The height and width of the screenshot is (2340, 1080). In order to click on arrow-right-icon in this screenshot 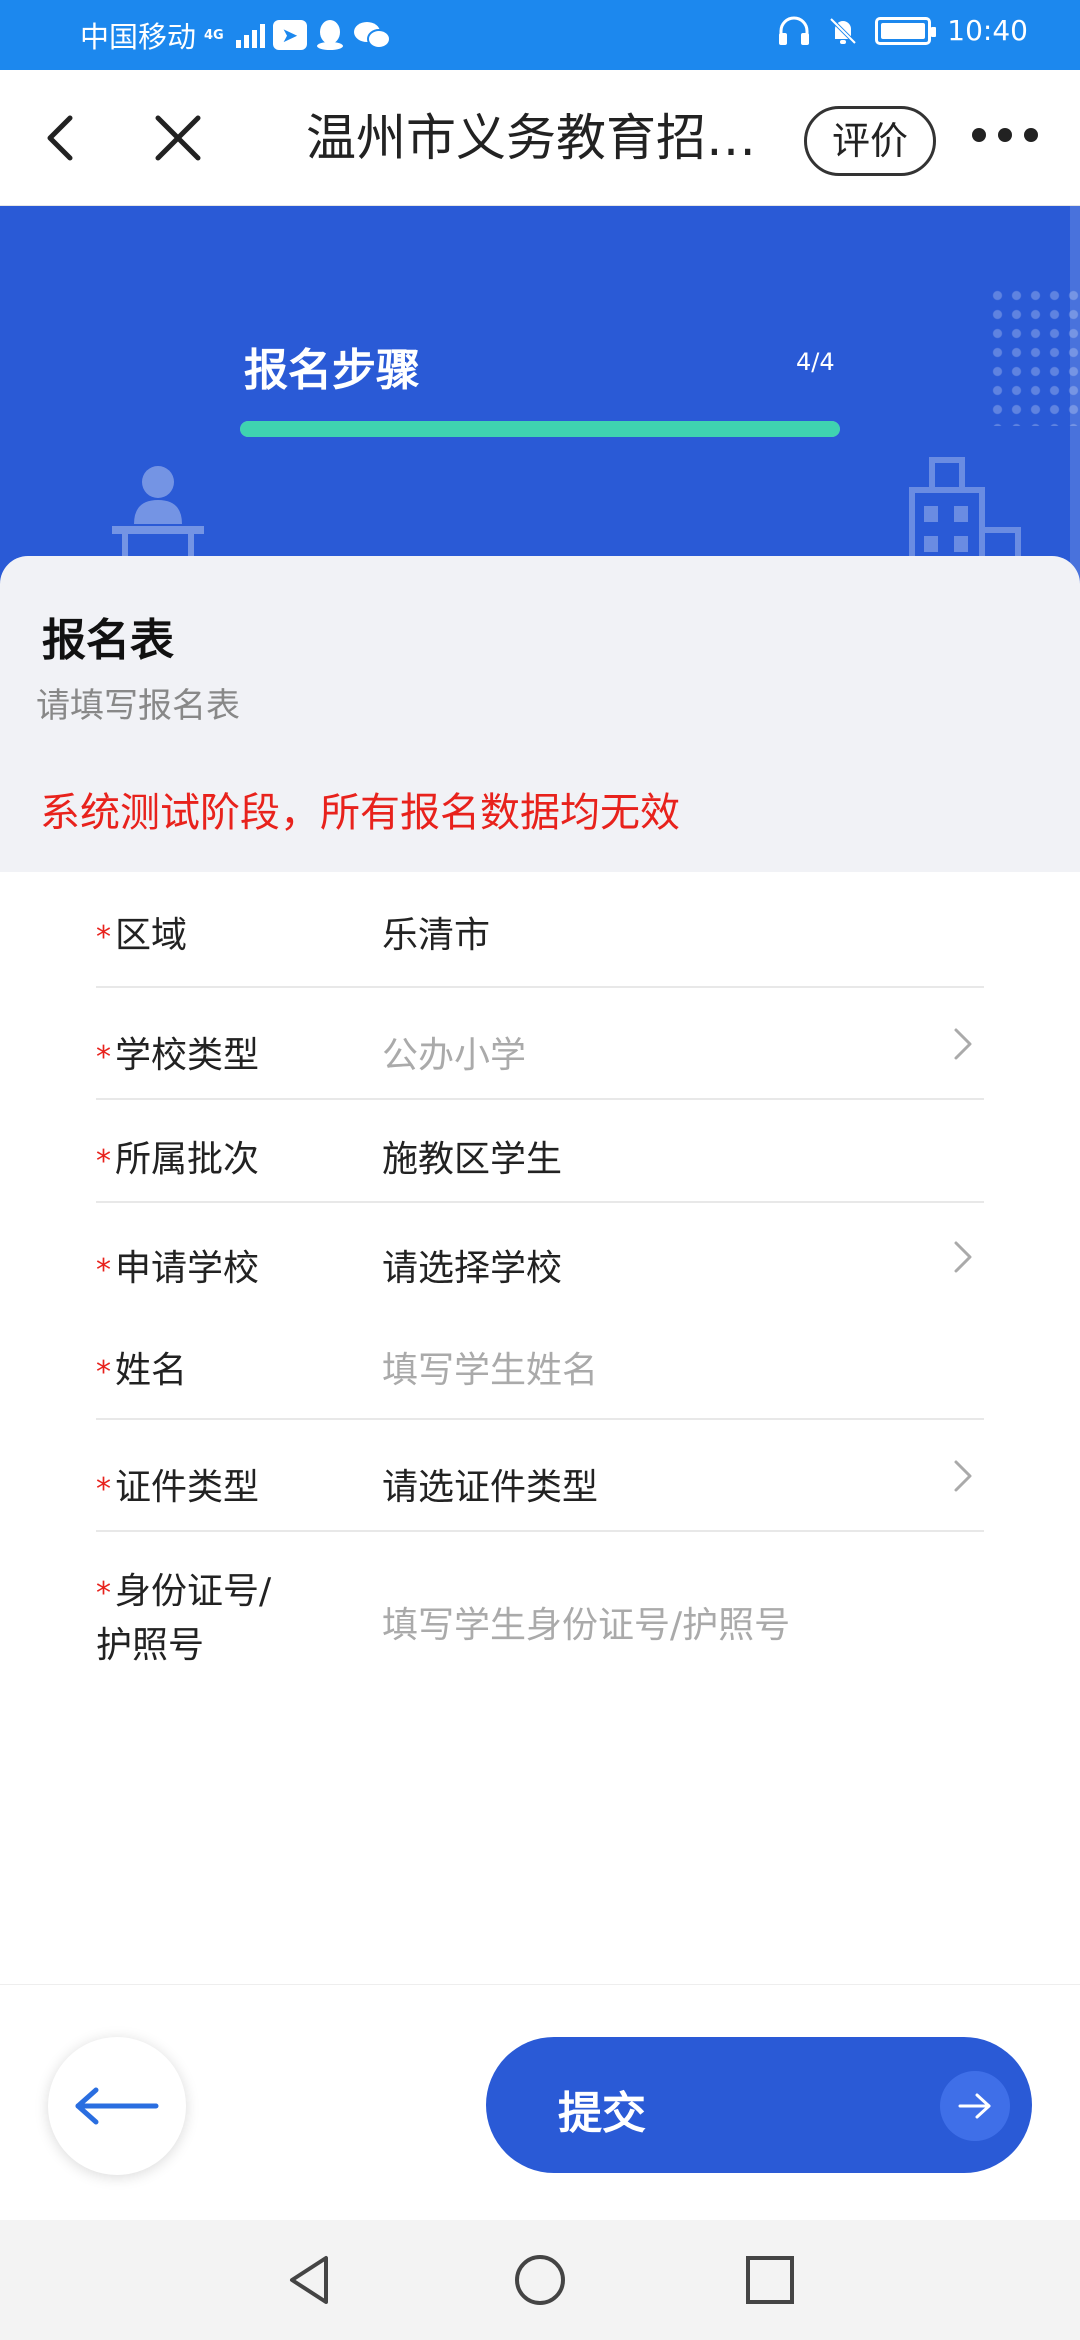, I will do `click(975, 2106)`.